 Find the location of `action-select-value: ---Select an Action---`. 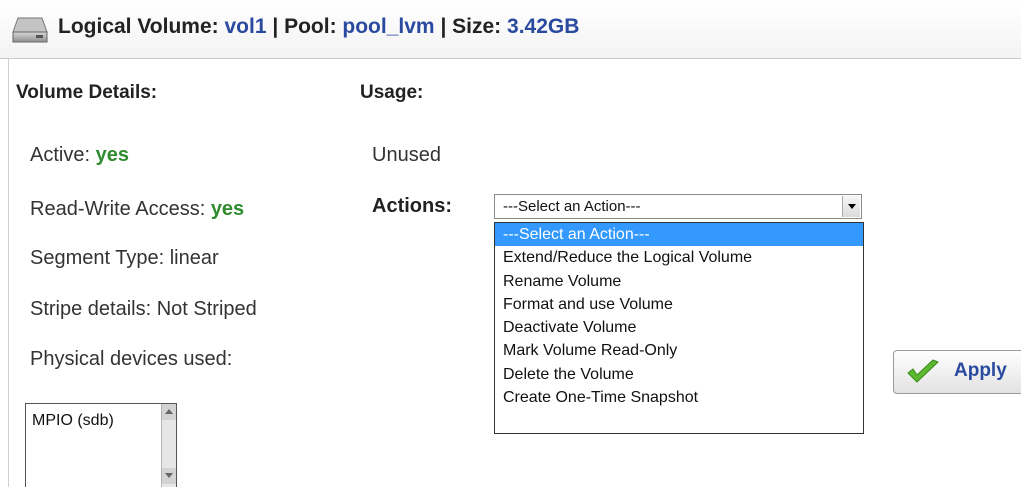

action-select-value: ---Select an Action--- is located at coordinates (572, 206).